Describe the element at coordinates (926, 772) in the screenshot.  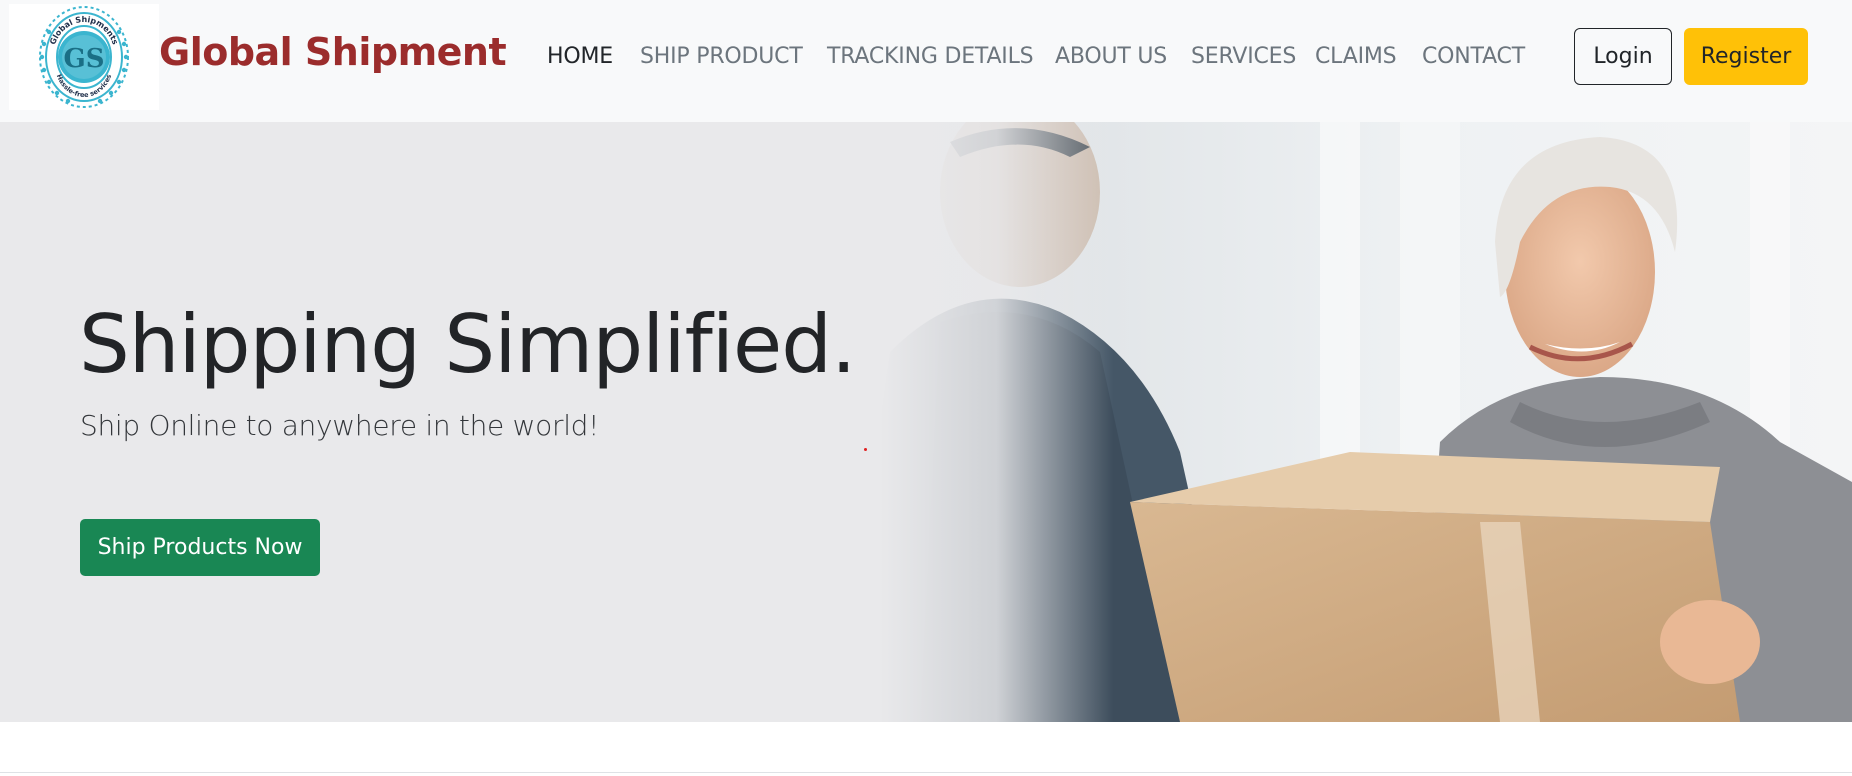
I see `section-divider` at that location.